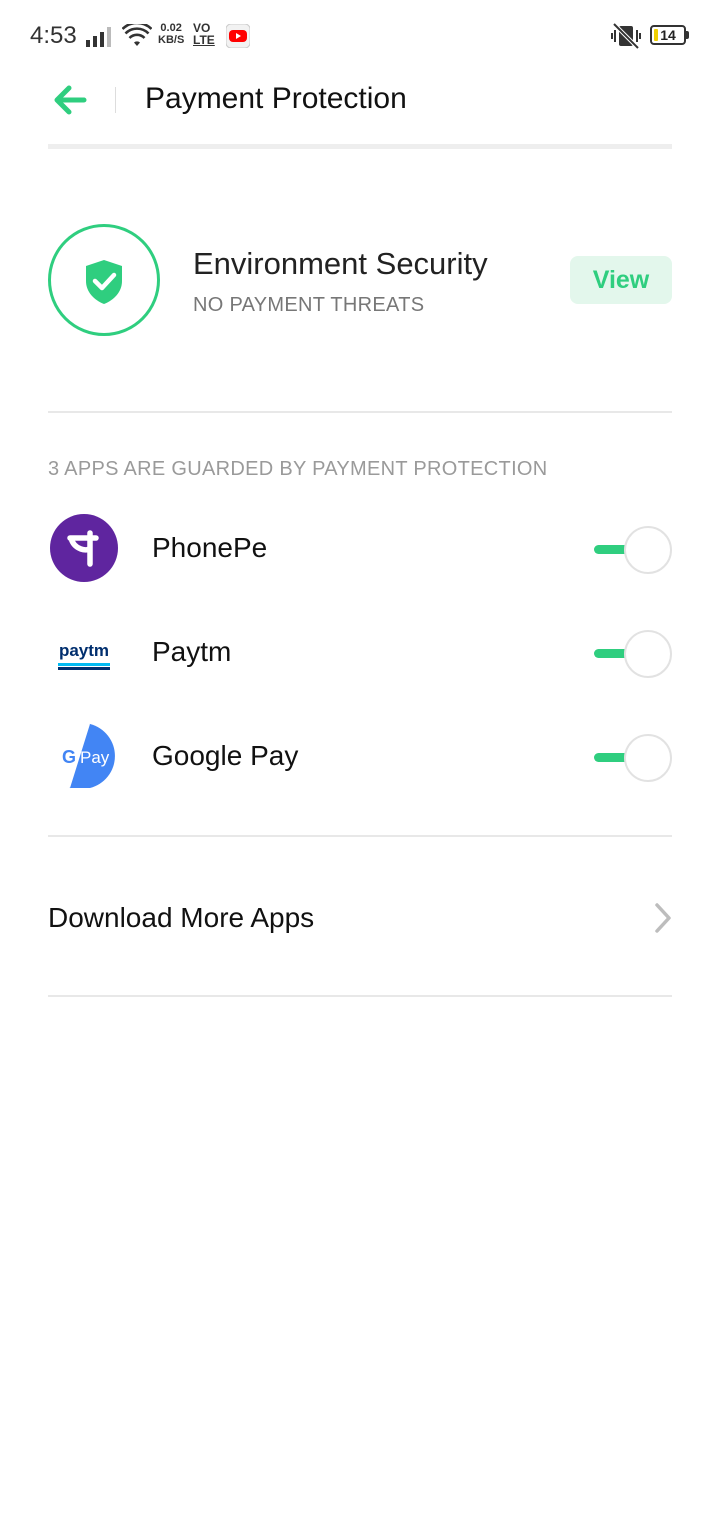 This screenshot has width=720, height=1520. Describe the element at coordinates (181, 917) in the screenshot. I see `download-more-apps-label: Download More Apps` at that location.